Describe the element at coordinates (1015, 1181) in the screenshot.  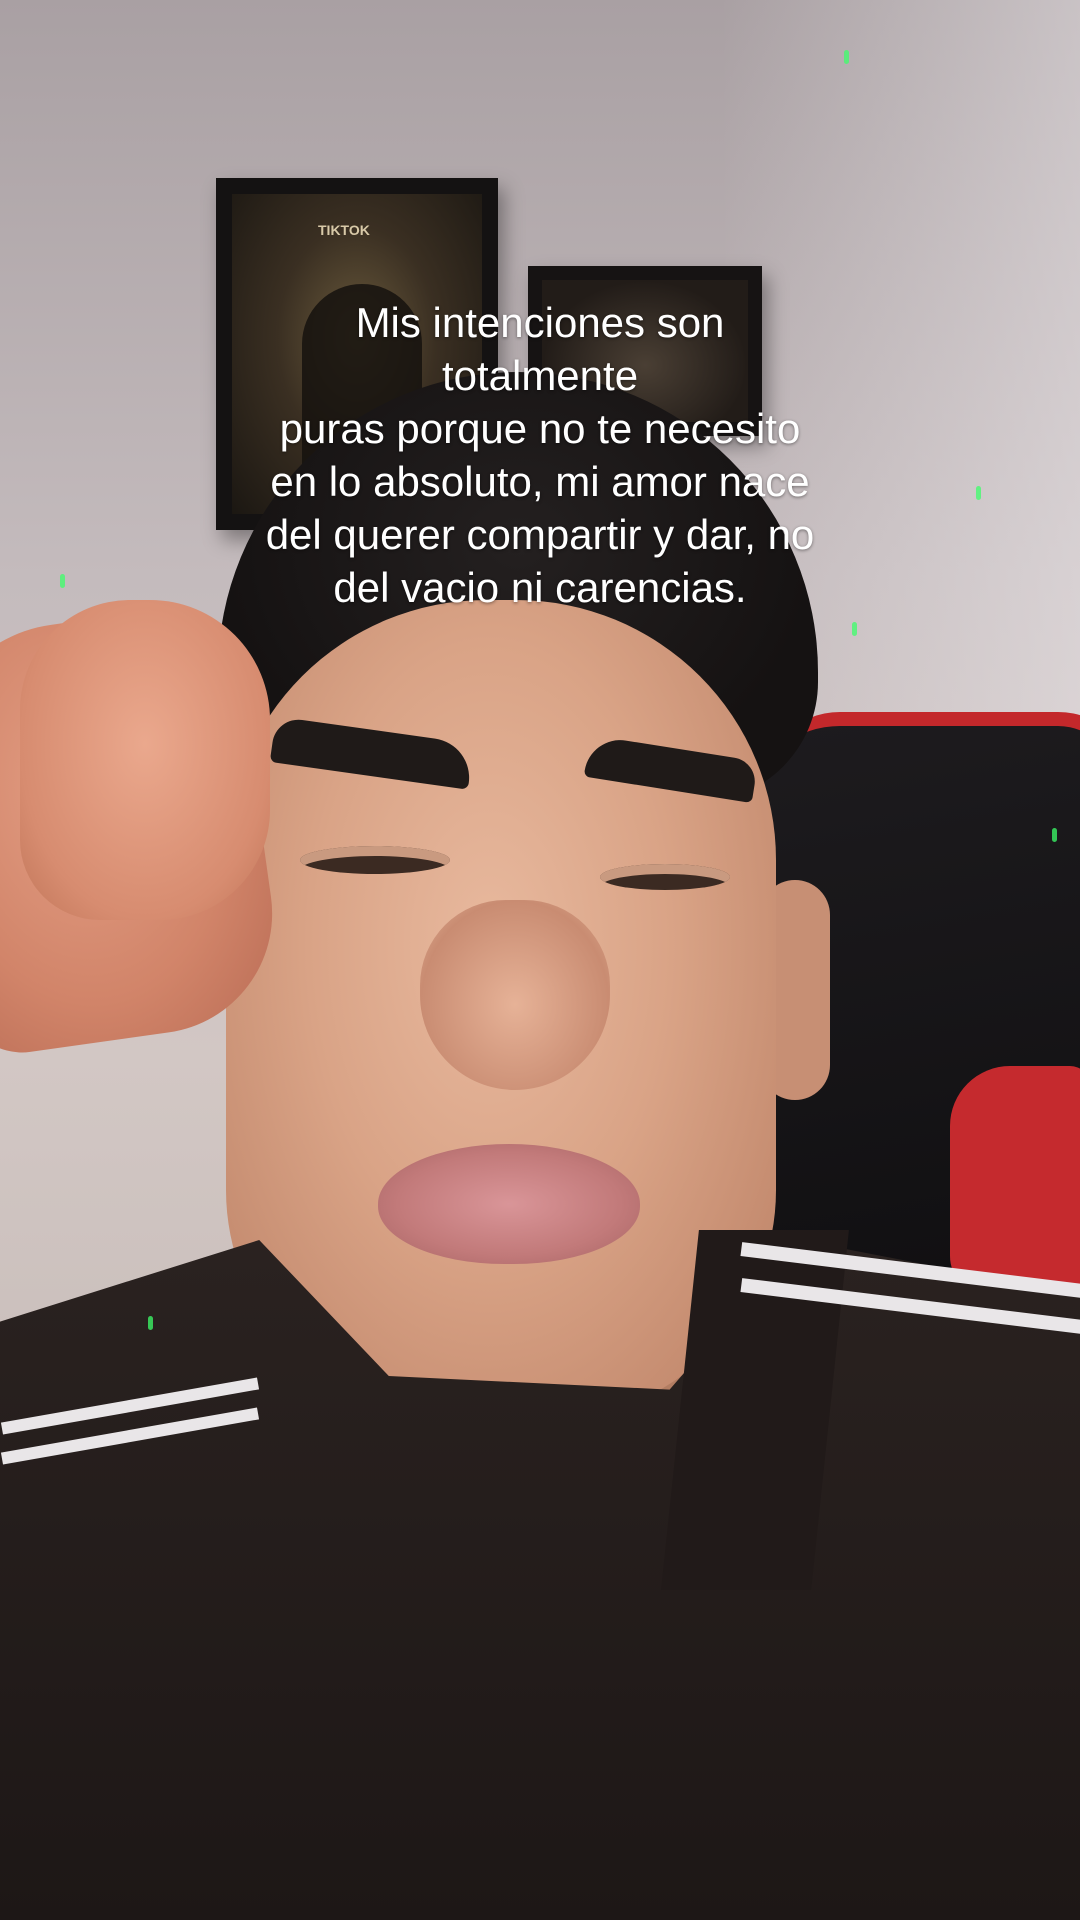
I see `chair-cushion` at that location.